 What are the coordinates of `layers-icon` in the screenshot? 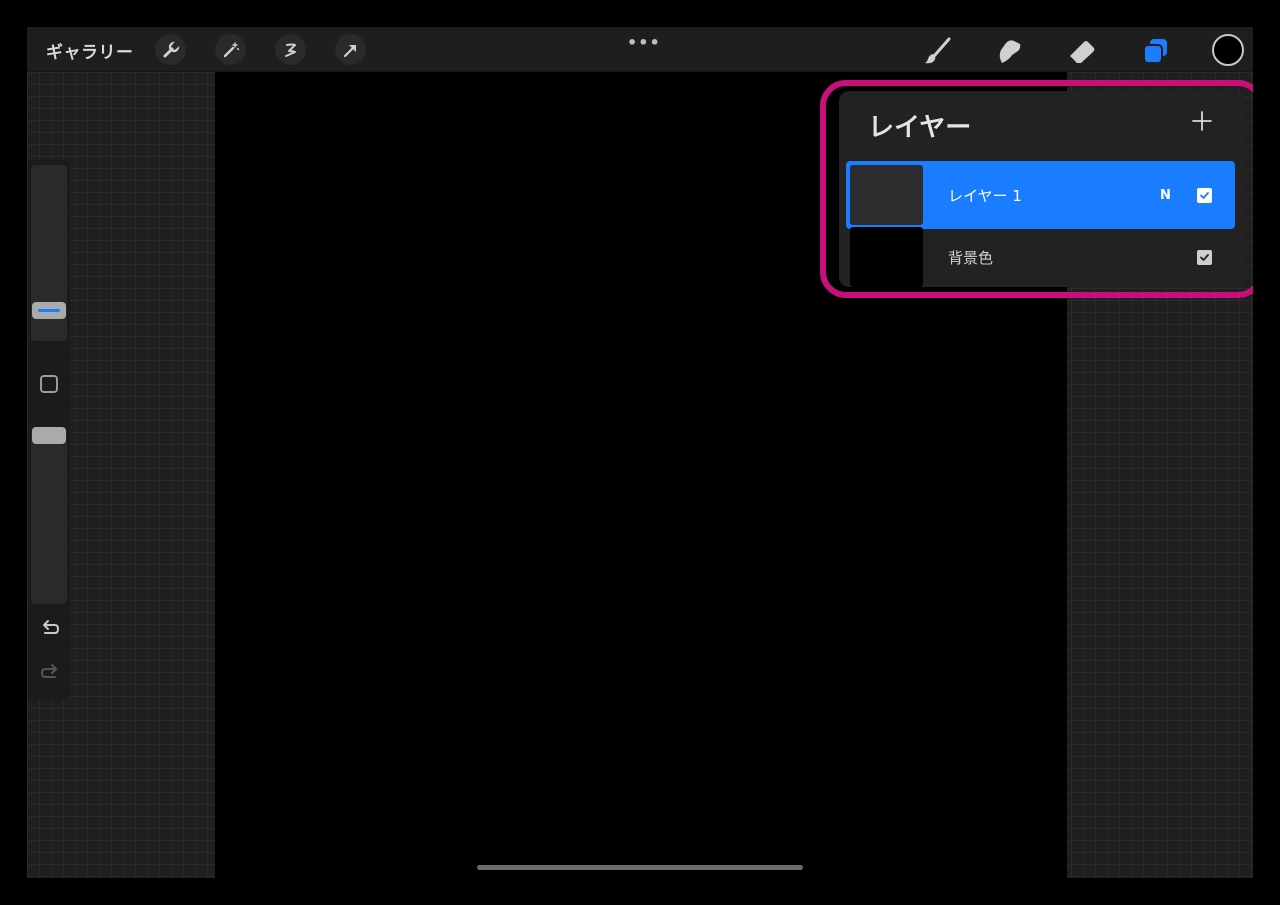 It's located at (1155, 51).